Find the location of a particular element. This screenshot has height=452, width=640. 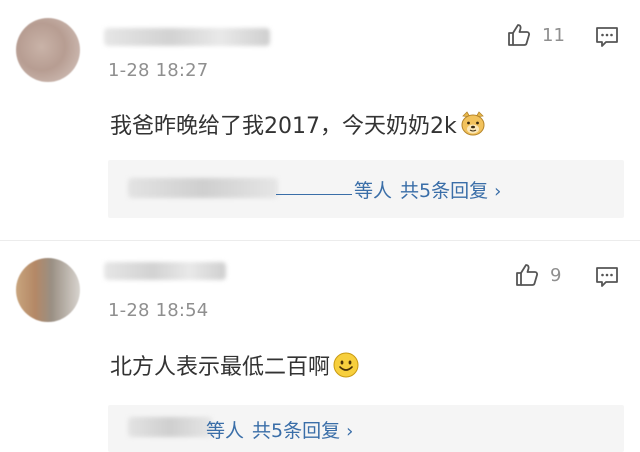

comment-text: 我爸昨晚给了我2017，今天奶奶2k is located at coordinates (283, 126).